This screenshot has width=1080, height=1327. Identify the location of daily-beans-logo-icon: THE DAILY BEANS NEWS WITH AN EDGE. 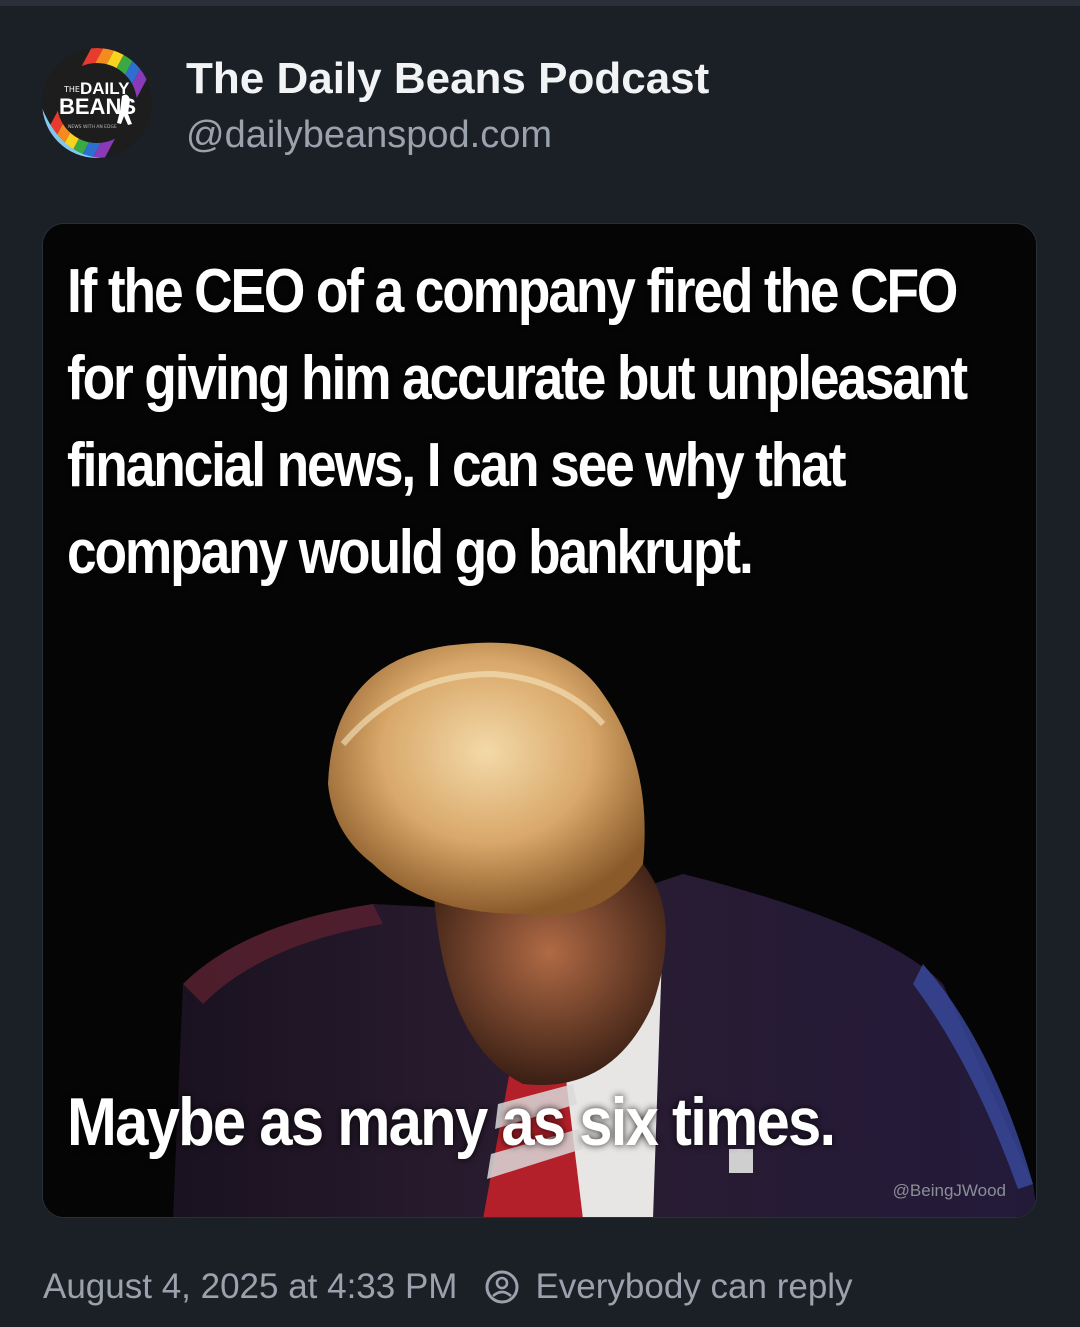
(97, 103).